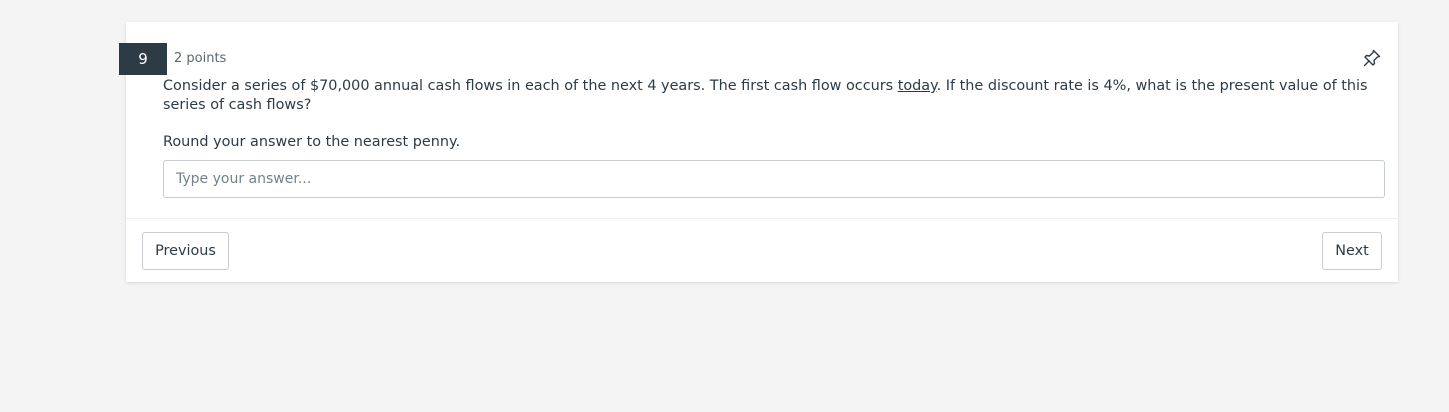 Image resolution: width=1449 pixels, height=412 pixels. I want to click on question-points: 2 points, so click(200, 58).